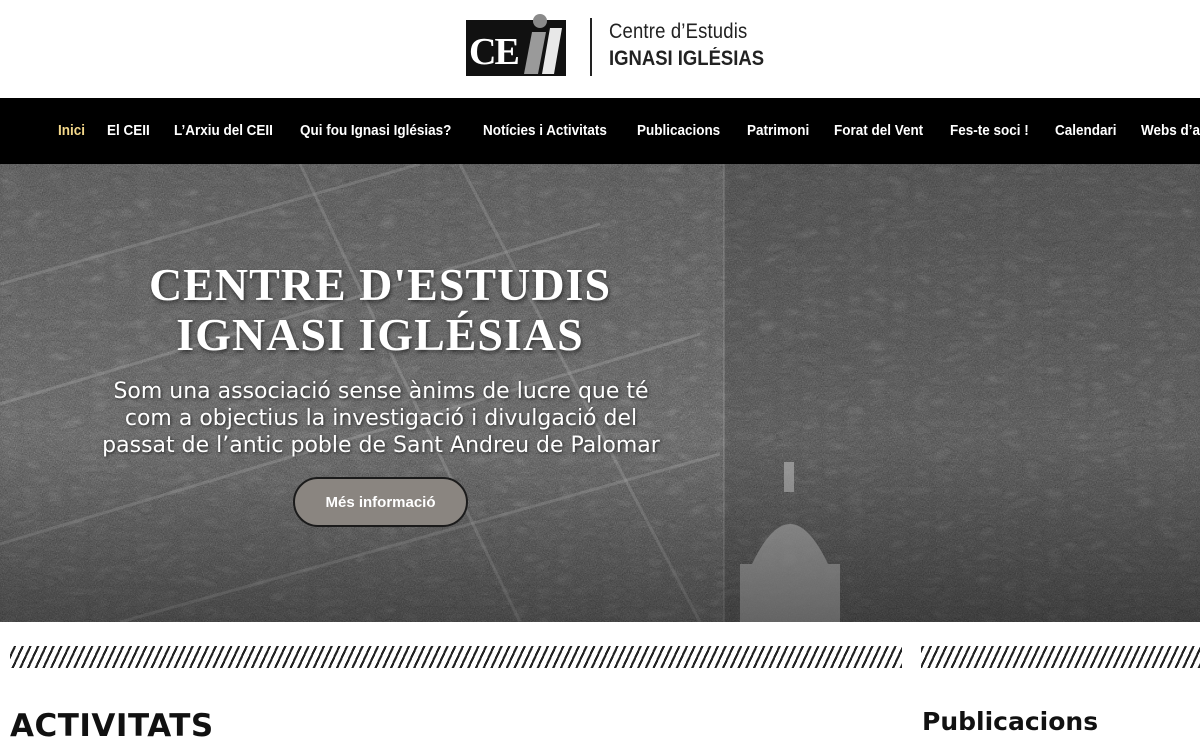  Describe the element at coordinates (545, 131) in the screenshot. I see `nav-item-noticies: Notícies i Activitats` at that location.